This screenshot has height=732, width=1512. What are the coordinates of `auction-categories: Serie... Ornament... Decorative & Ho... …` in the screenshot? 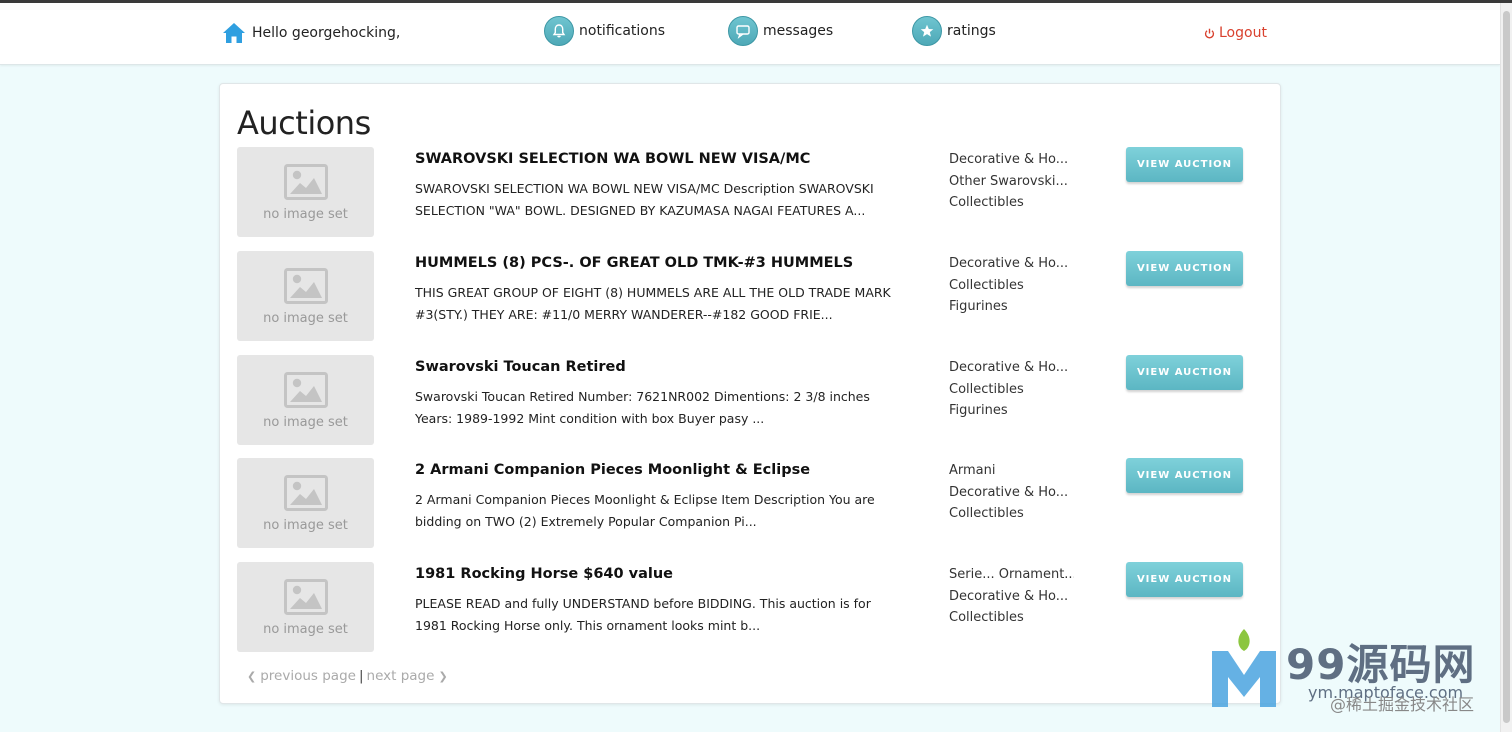 It's located at (1011, 596).